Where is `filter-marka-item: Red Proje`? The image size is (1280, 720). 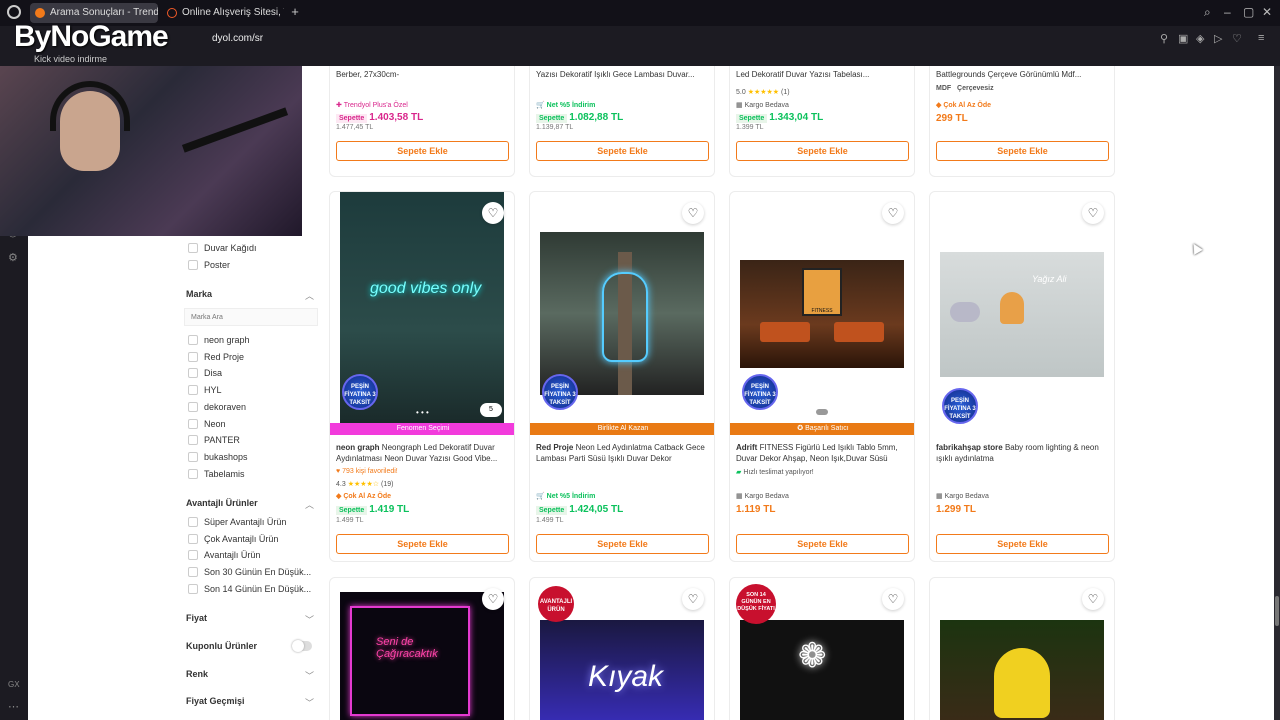 filter-marka-item: Red Proje is located at coordinates (216, 356).